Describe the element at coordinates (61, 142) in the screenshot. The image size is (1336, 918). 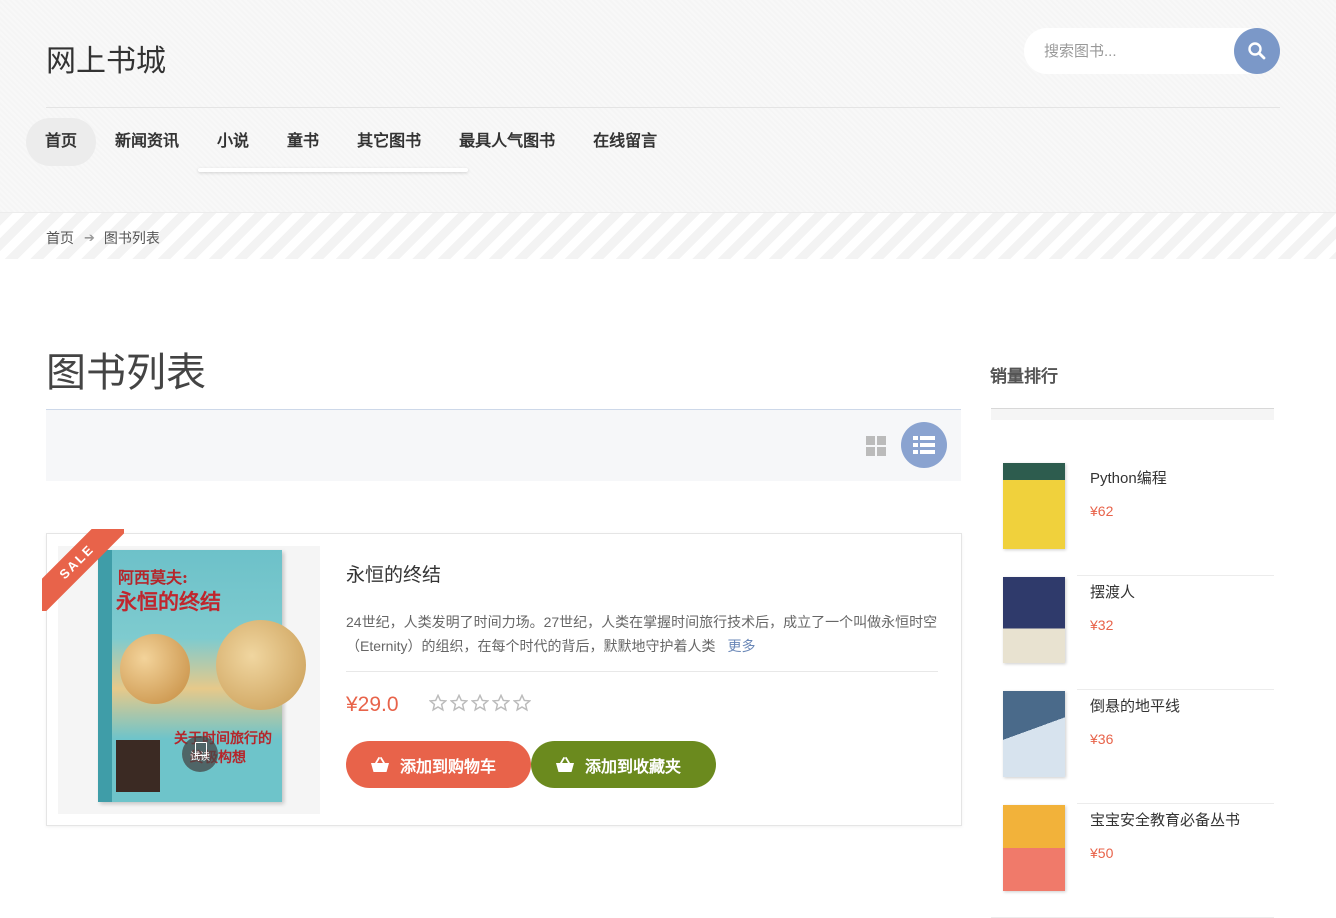
I see `nav-item-home: 首页` at that location.